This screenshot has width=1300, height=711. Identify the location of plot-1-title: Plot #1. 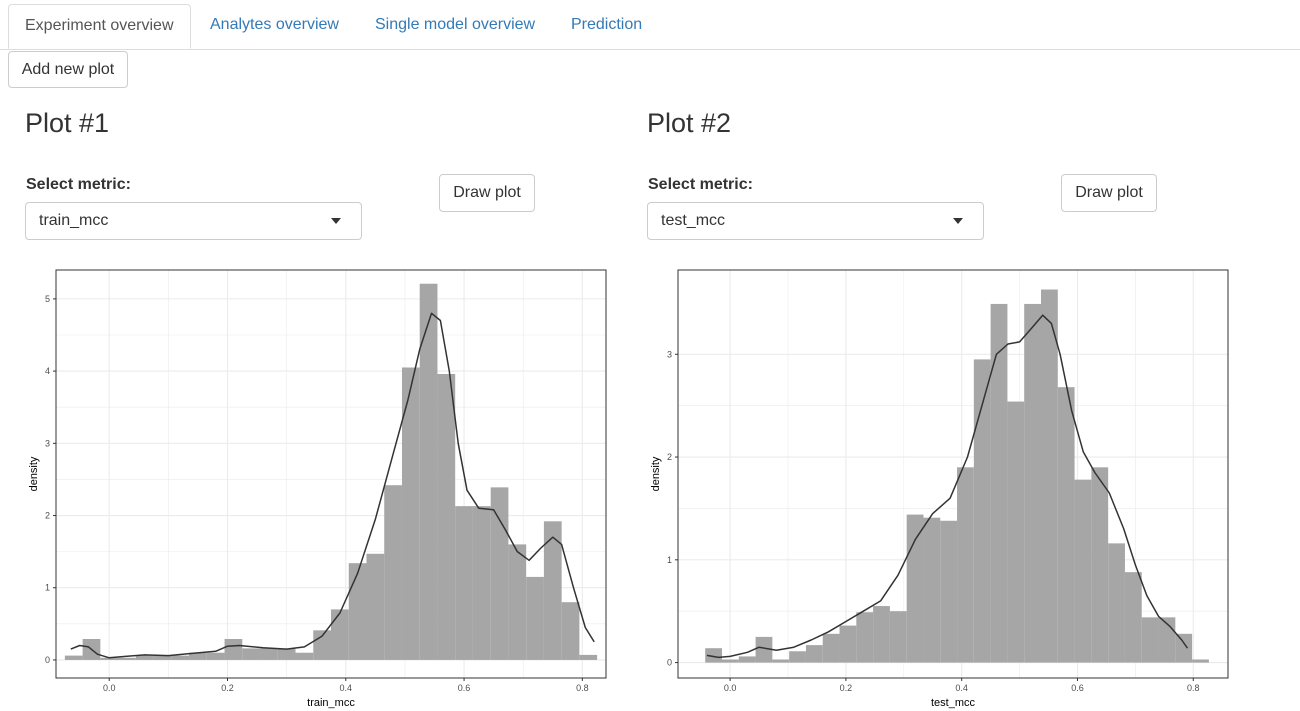
(67, 123).